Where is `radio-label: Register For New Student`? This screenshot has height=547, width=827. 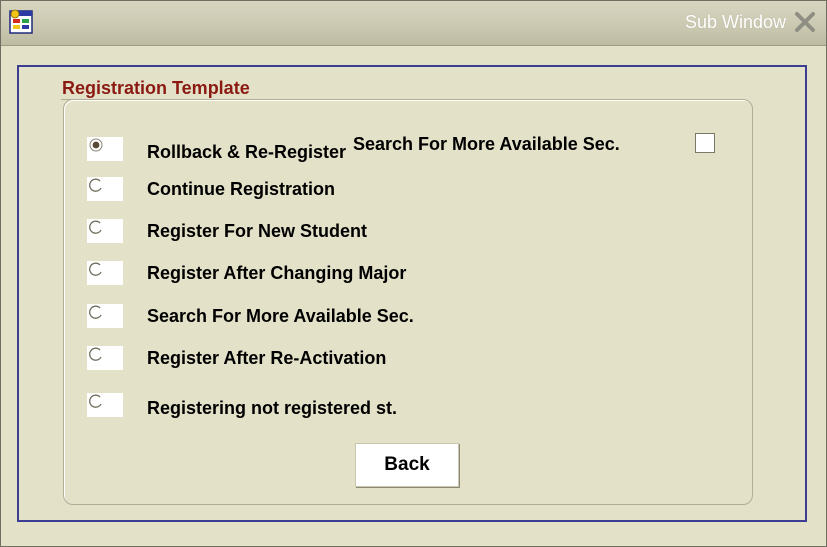
radio-label: Register For New Student is located at coordinates (257, 231).